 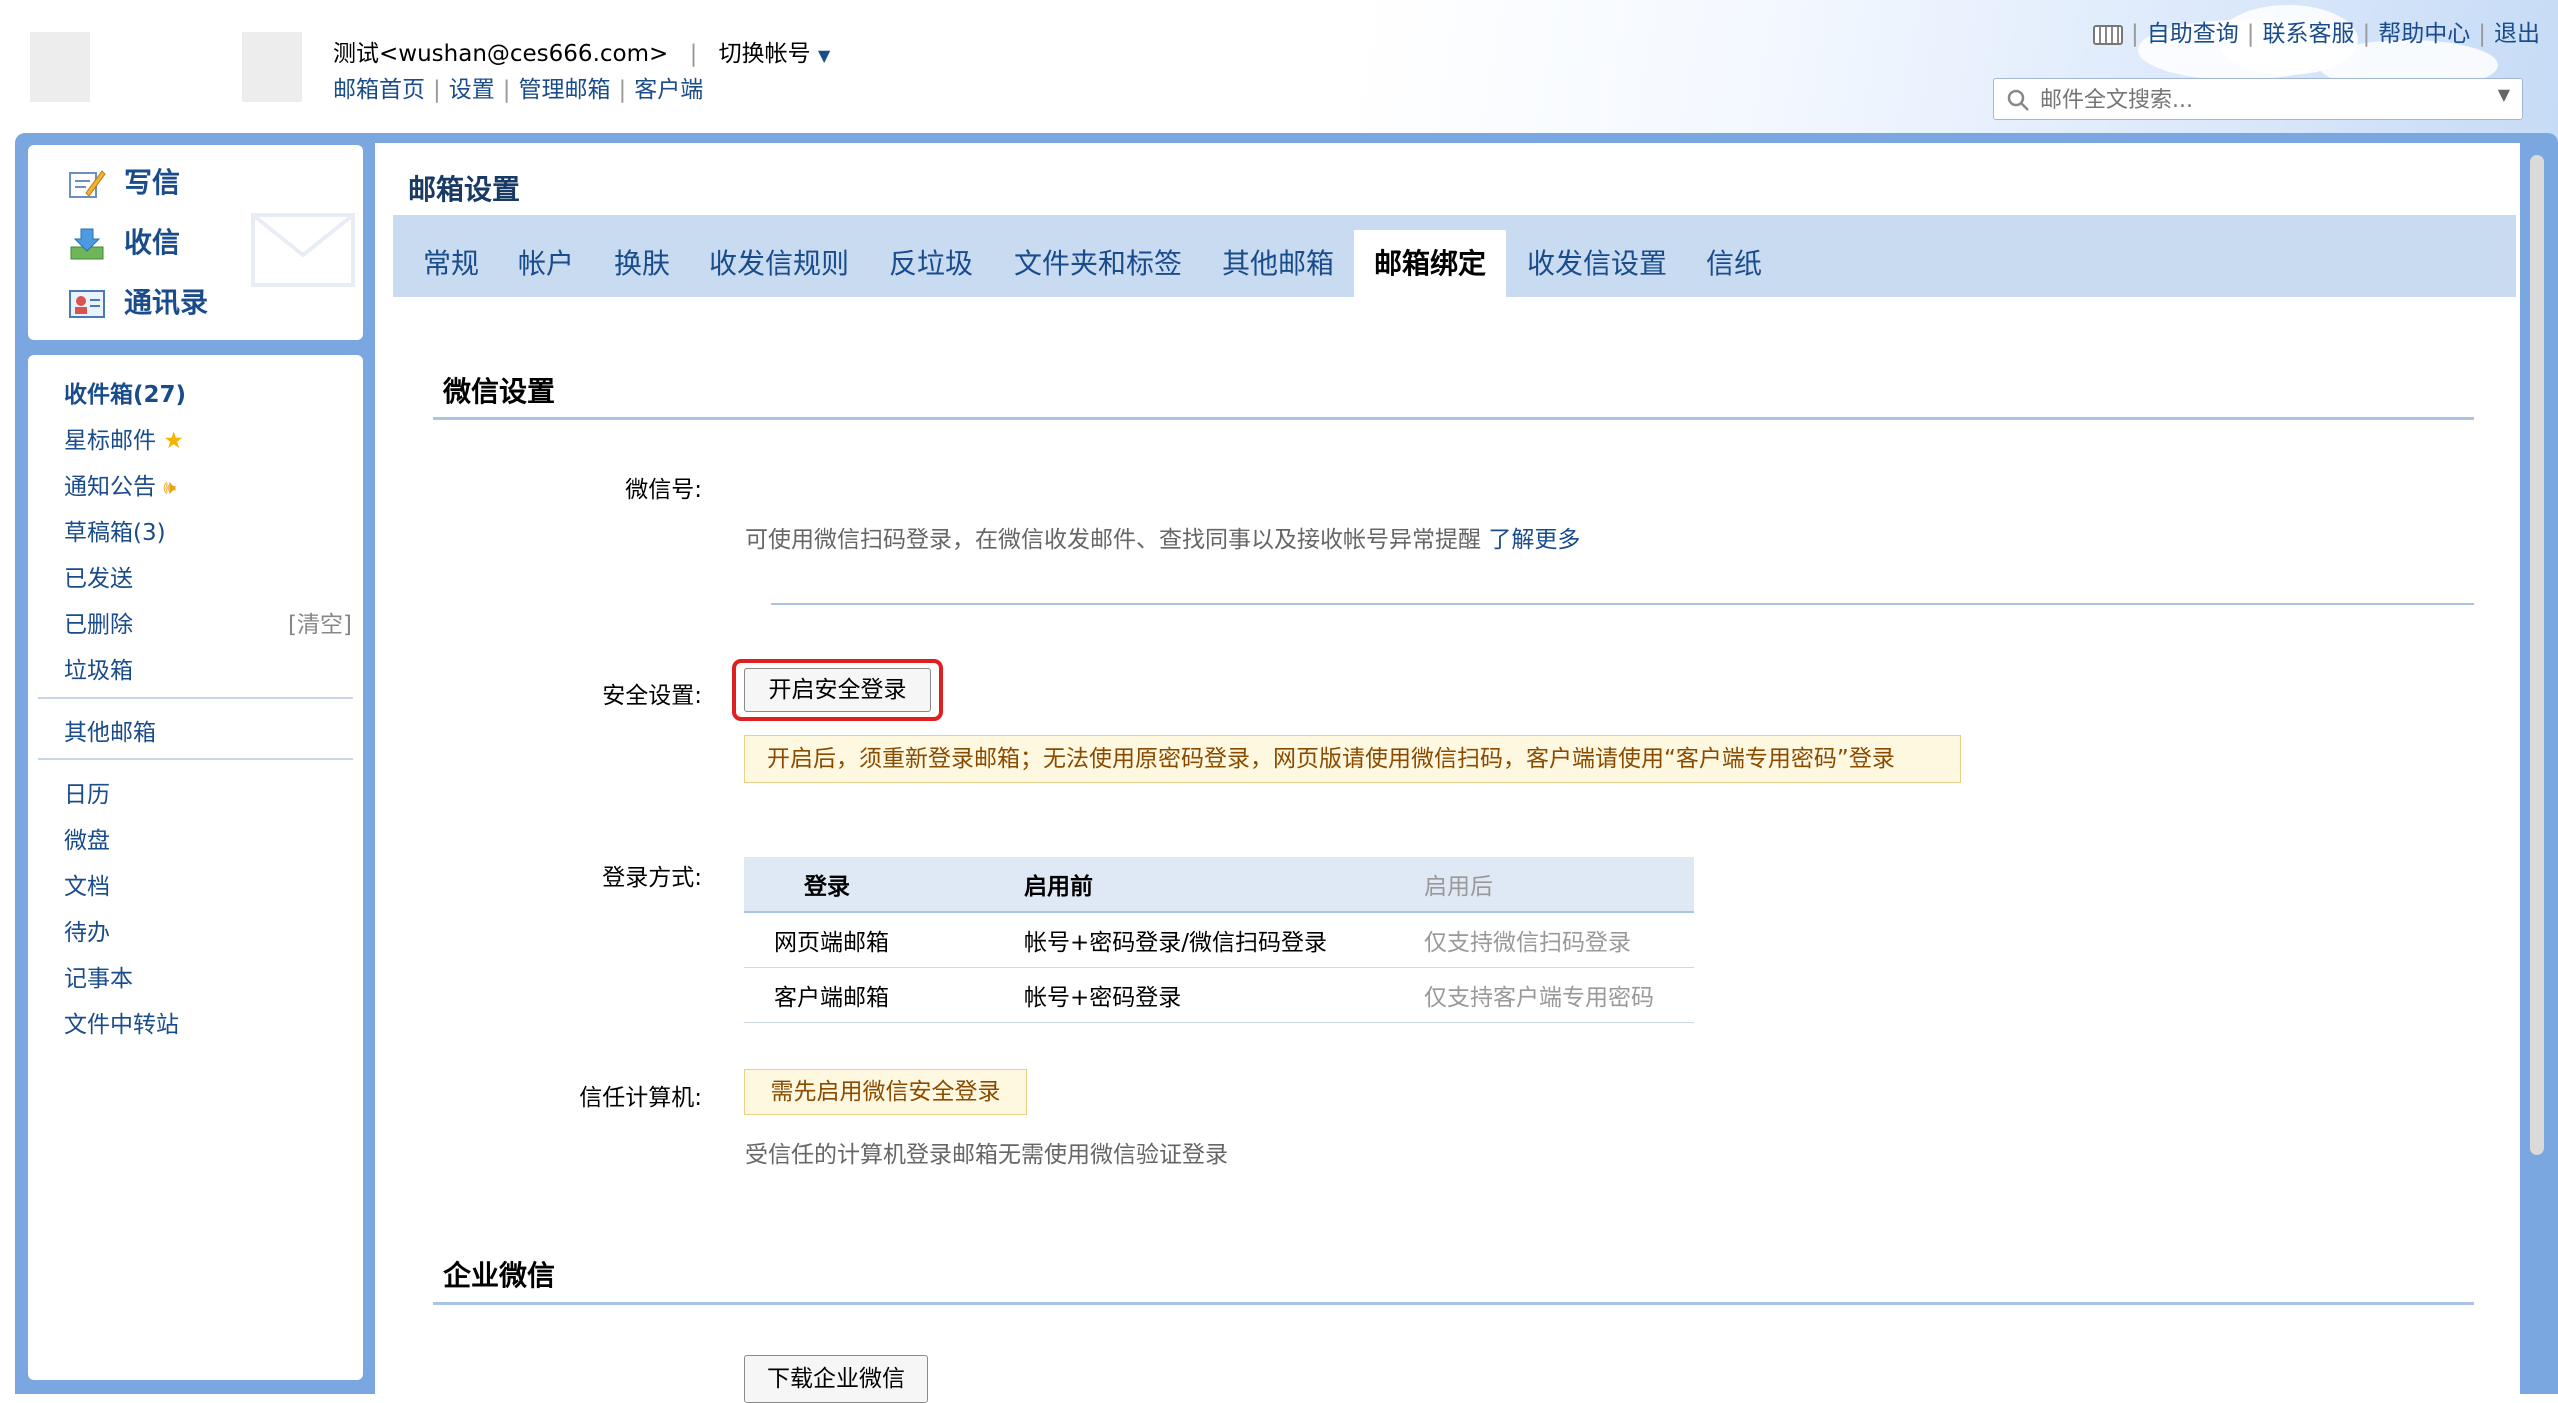 What do you see at coordinates (1163, 540) in the screenshot?
I see `wechat-description: 可使用微信扫码登录，在微信收发邮件、查找同事以及接收帐号异常提醒 了解更多` at bounding box center [1163, 540].